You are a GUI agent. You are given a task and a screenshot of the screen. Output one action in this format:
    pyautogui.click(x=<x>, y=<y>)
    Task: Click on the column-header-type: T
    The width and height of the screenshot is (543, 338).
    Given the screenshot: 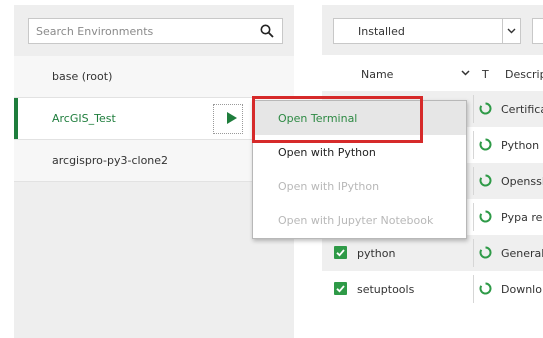 What is the action you would take?
    pyautogui.click(x=485, y=74)
    